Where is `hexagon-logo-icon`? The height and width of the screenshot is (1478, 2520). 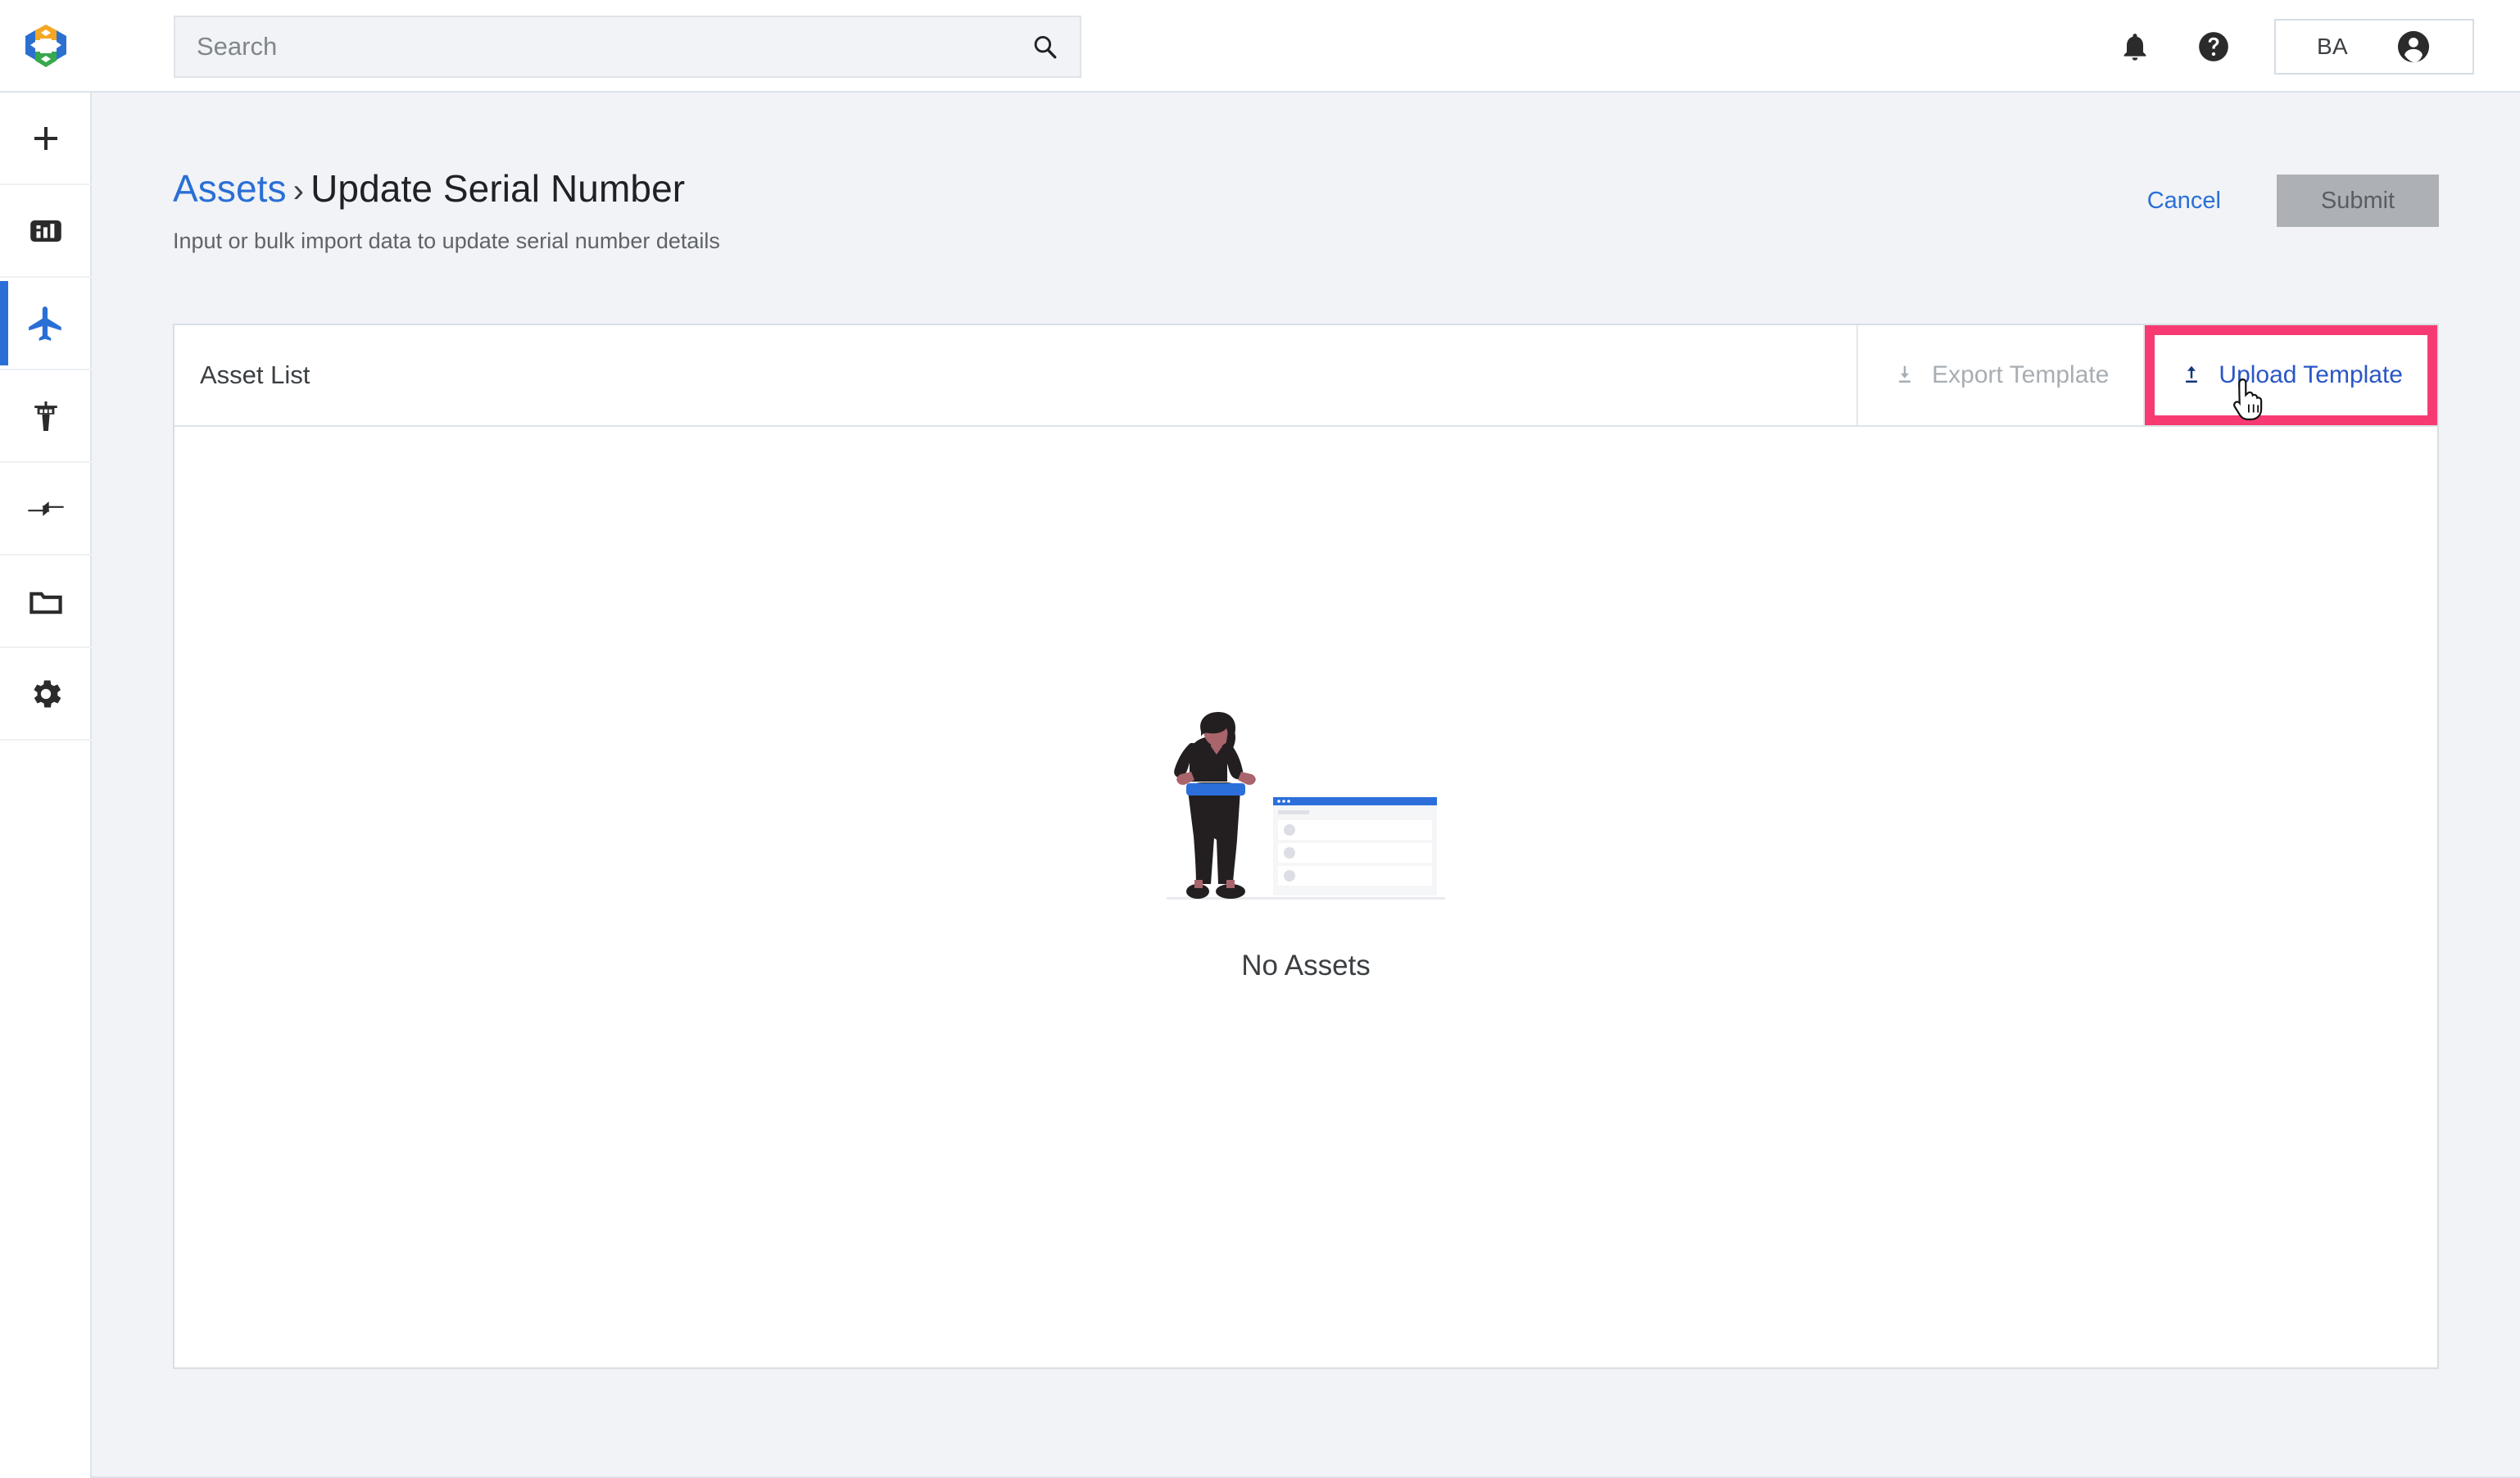
hexagon-logo-icon is located at coordinates (45, 45).